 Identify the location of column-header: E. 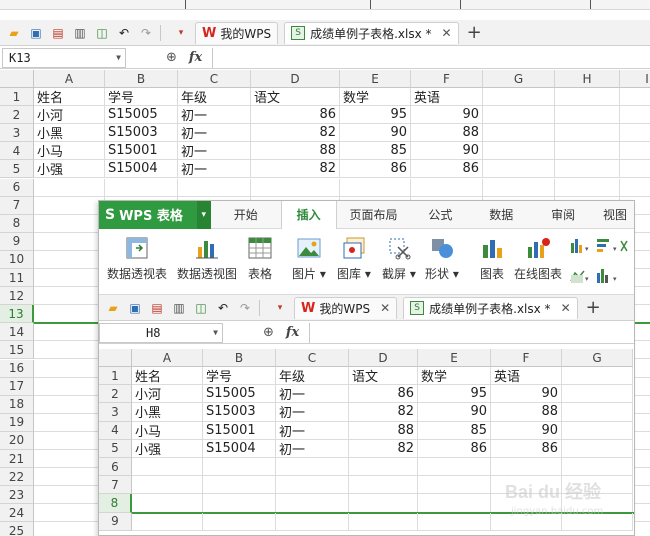
(375, 79).